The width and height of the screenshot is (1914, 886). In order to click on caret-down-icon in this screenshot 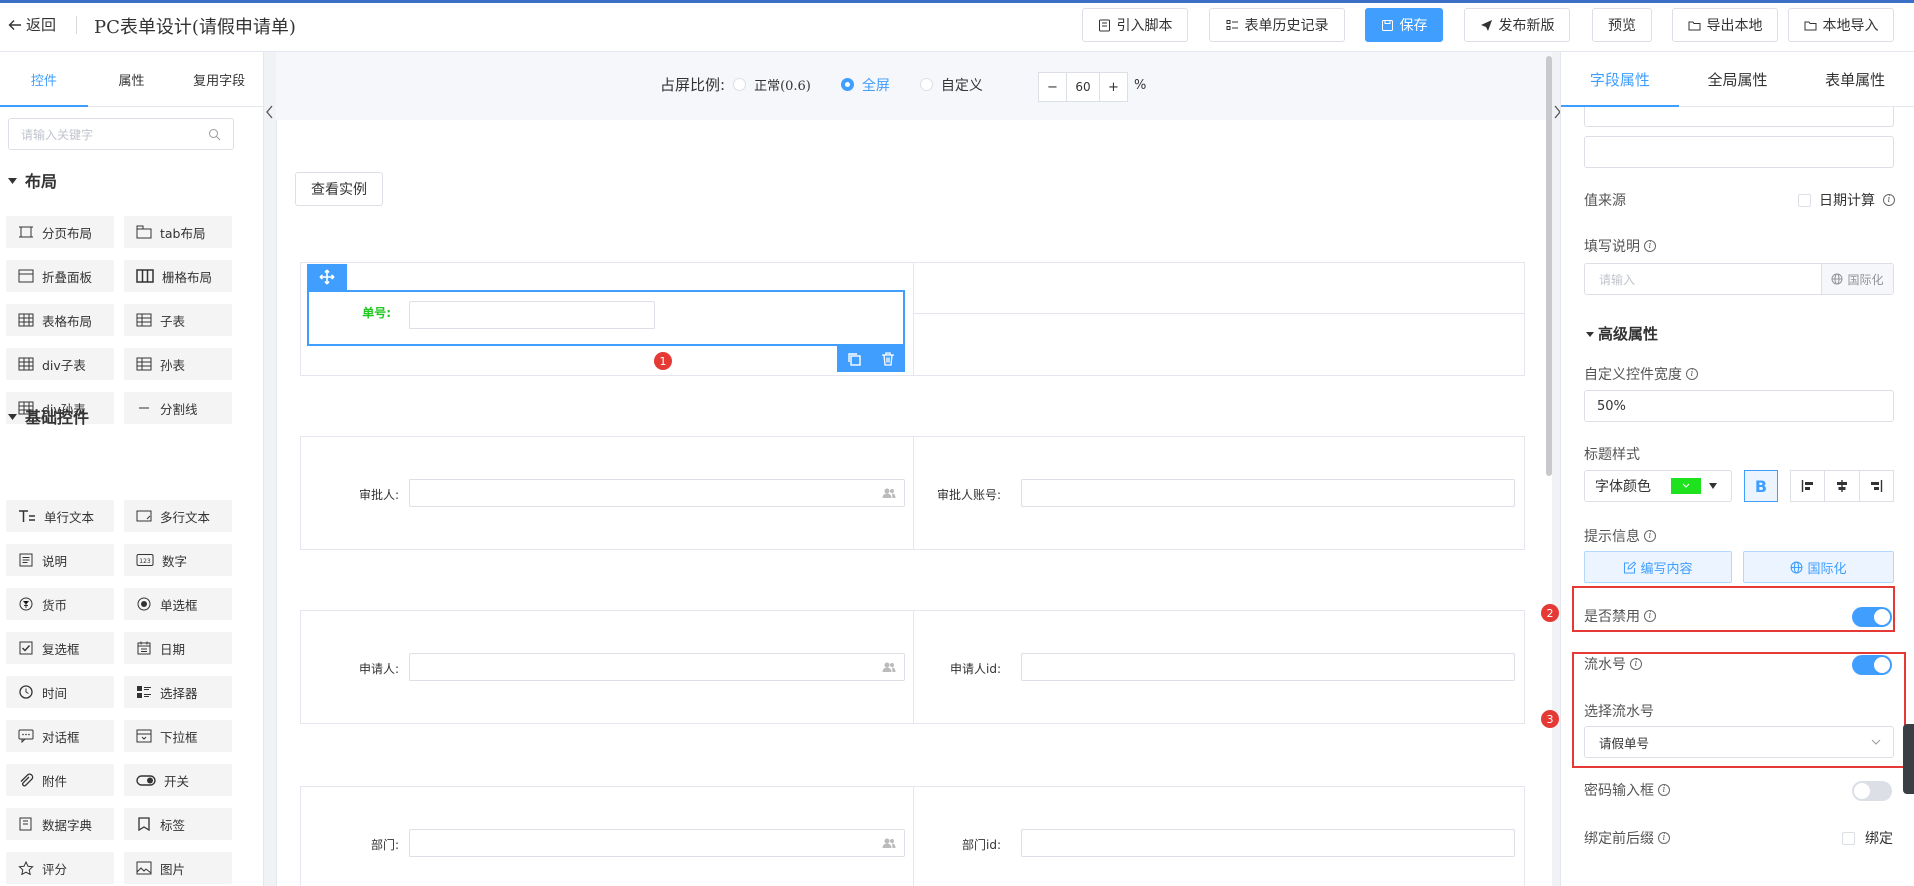, I will do `click(1713, 486)`.